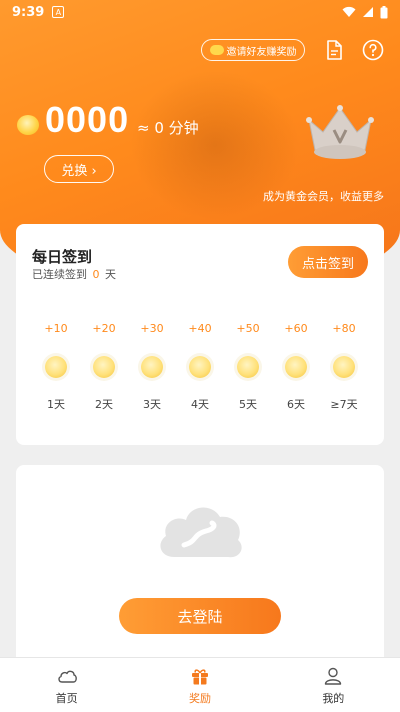 The width and height of the screenshot is (400, 712). I want to click on bottom-tab-bar: 首页 奖励 我的, so click(200, 684).